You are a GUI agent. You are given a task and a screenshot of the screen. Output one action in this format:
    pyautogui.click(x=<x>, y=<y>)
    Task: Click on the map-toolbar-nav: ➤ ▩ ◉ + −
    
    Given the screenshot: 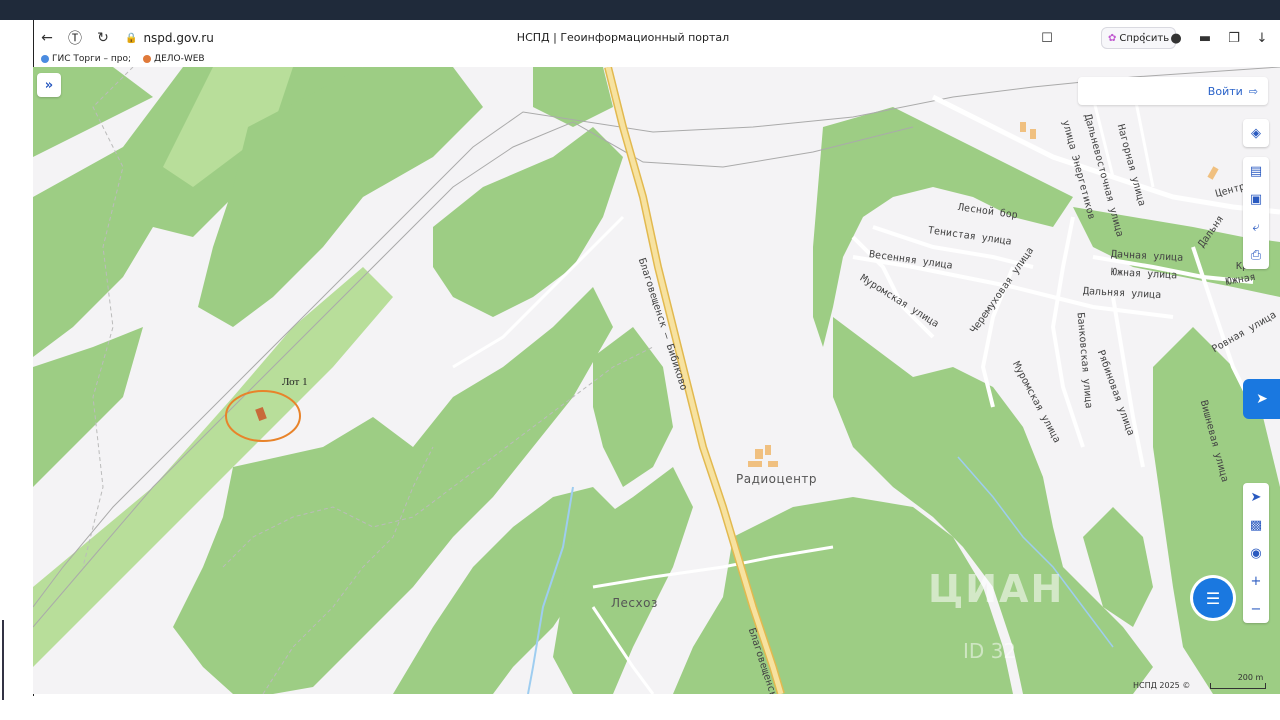 What is the action you would take?
    pyautogui.click(x=1256, y=553)
    